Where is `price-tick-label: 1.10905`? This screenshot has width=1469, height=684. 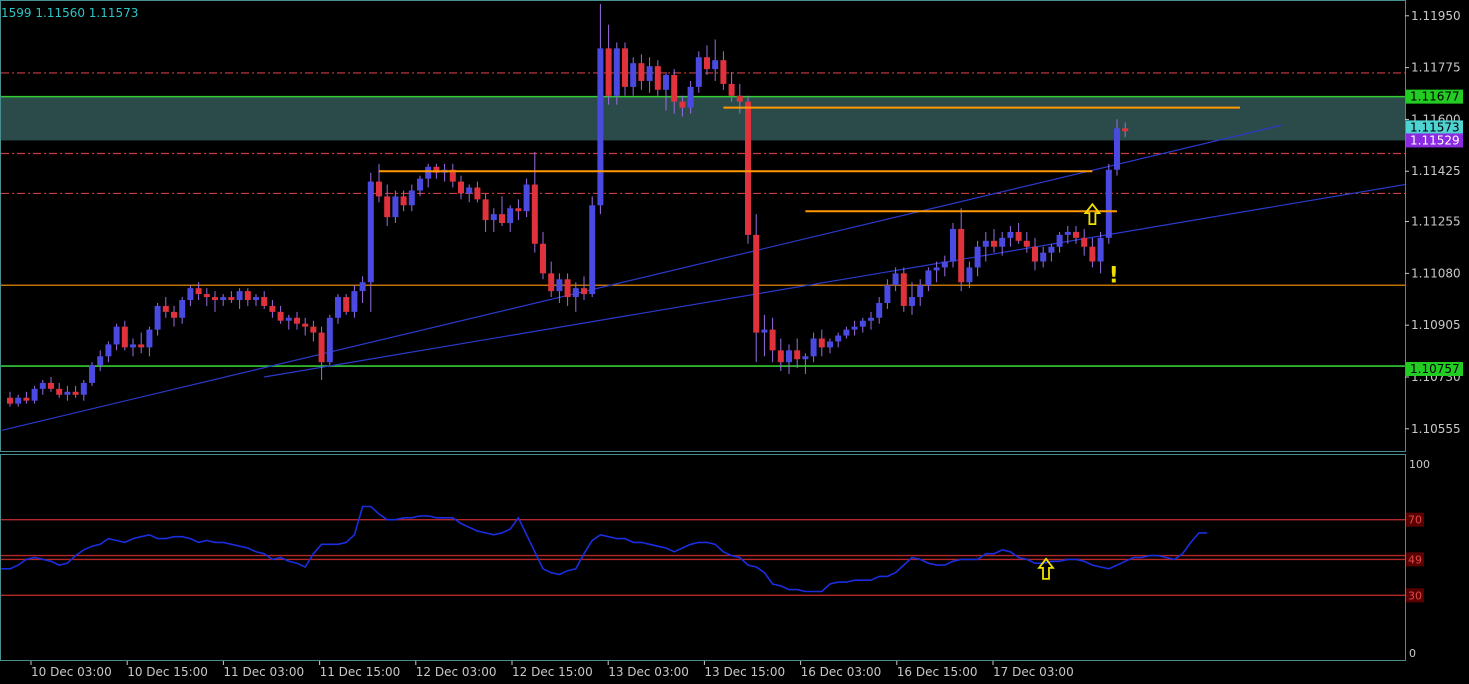 price-tick-label: 1.10905 is located at coordinates (1436, 325).